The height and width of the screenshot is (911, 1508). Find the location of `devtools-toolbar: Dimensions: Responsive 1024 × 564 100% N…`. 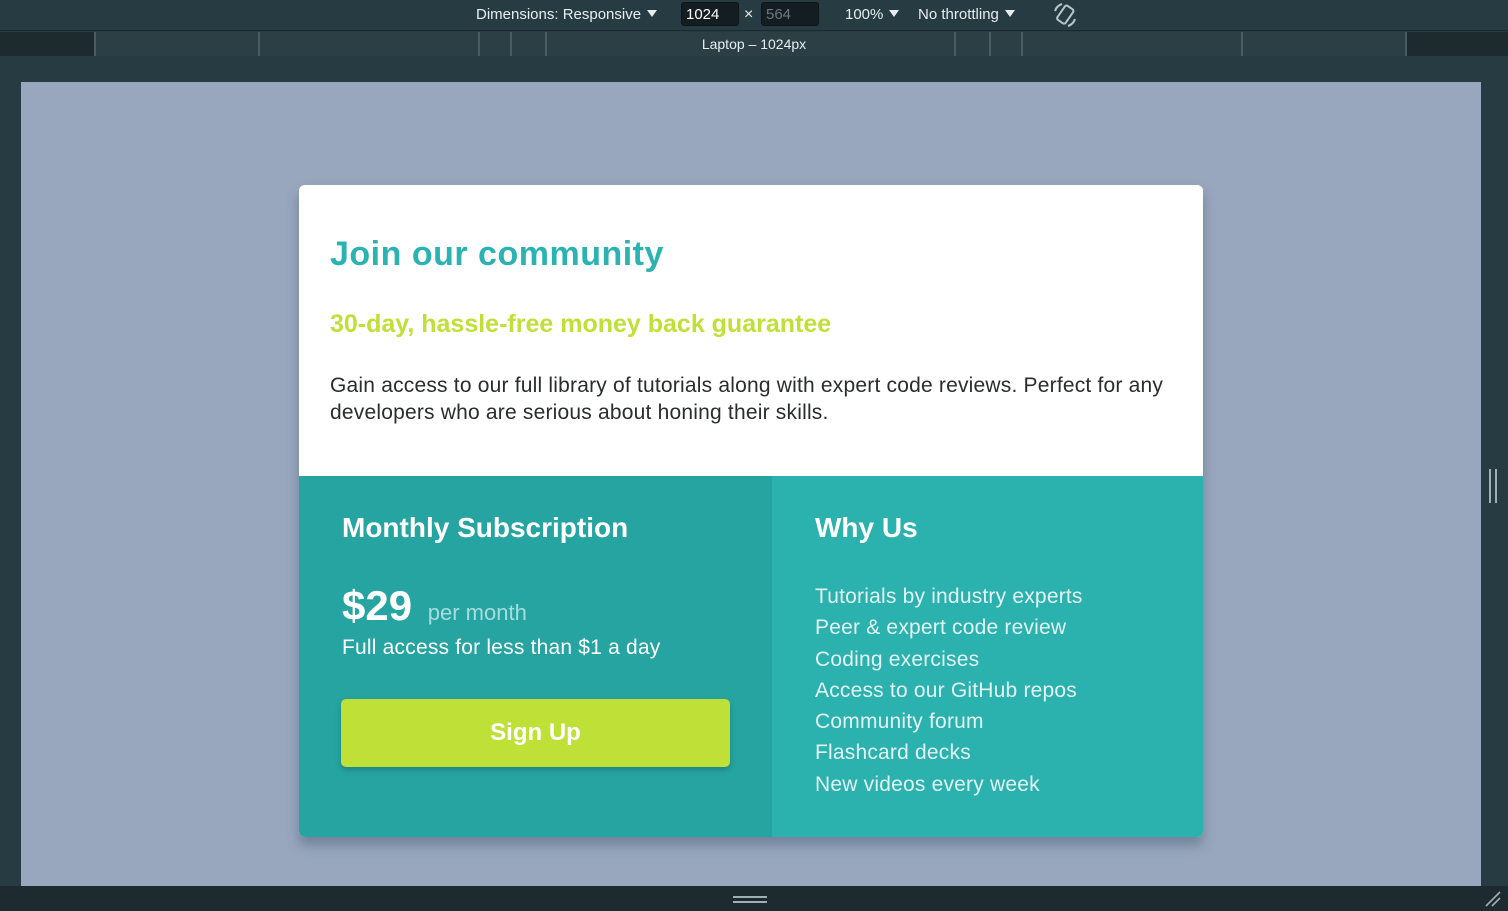

devtools-toolbar: Dimensions: Responsive 1024 × 564 100% N… is located at coordinates (754, 15).